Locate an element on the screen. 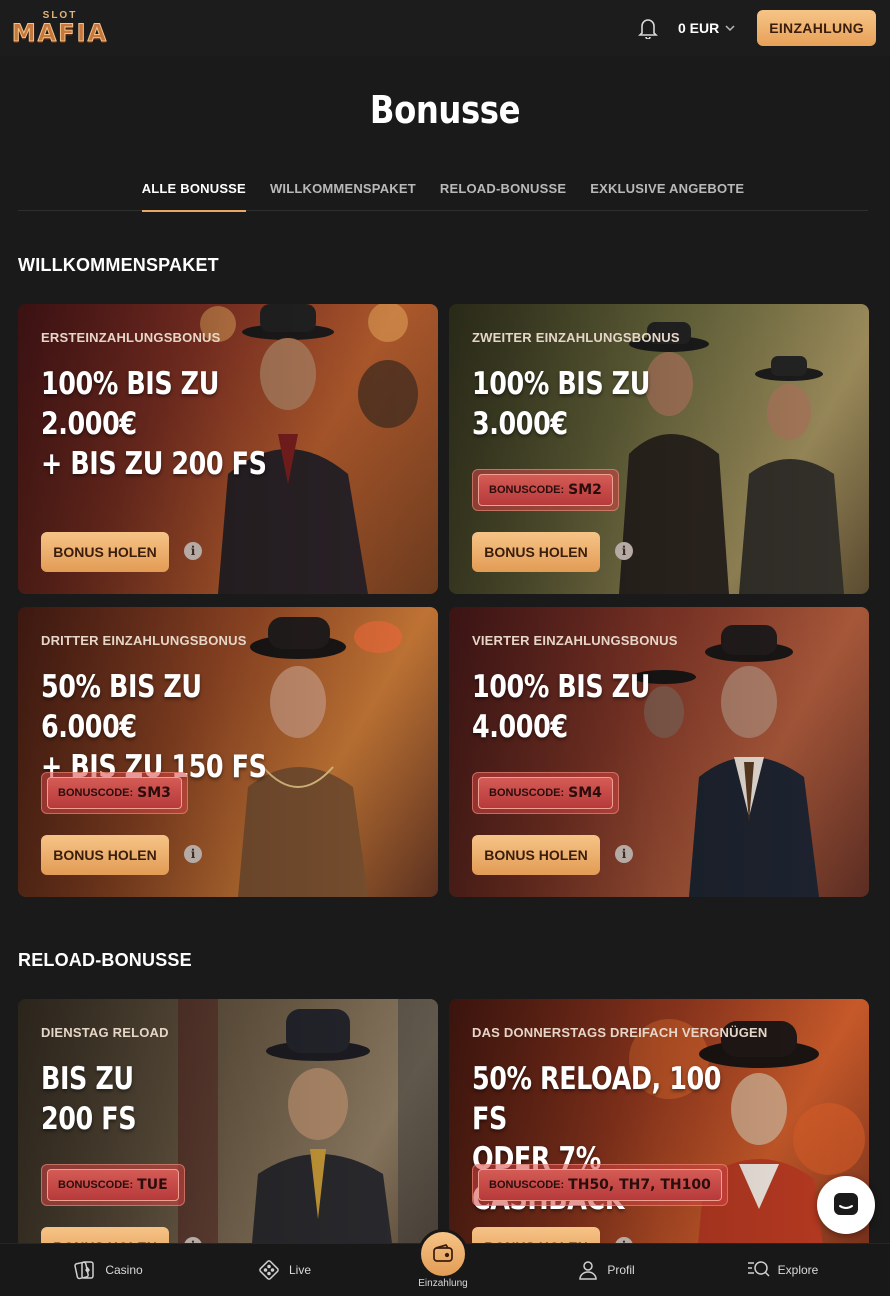 The height and width of the screenshot is (1296, 890). bonus-card-headline: 100% BIS ZU 4.000€ is located at coordinates (561, 707).